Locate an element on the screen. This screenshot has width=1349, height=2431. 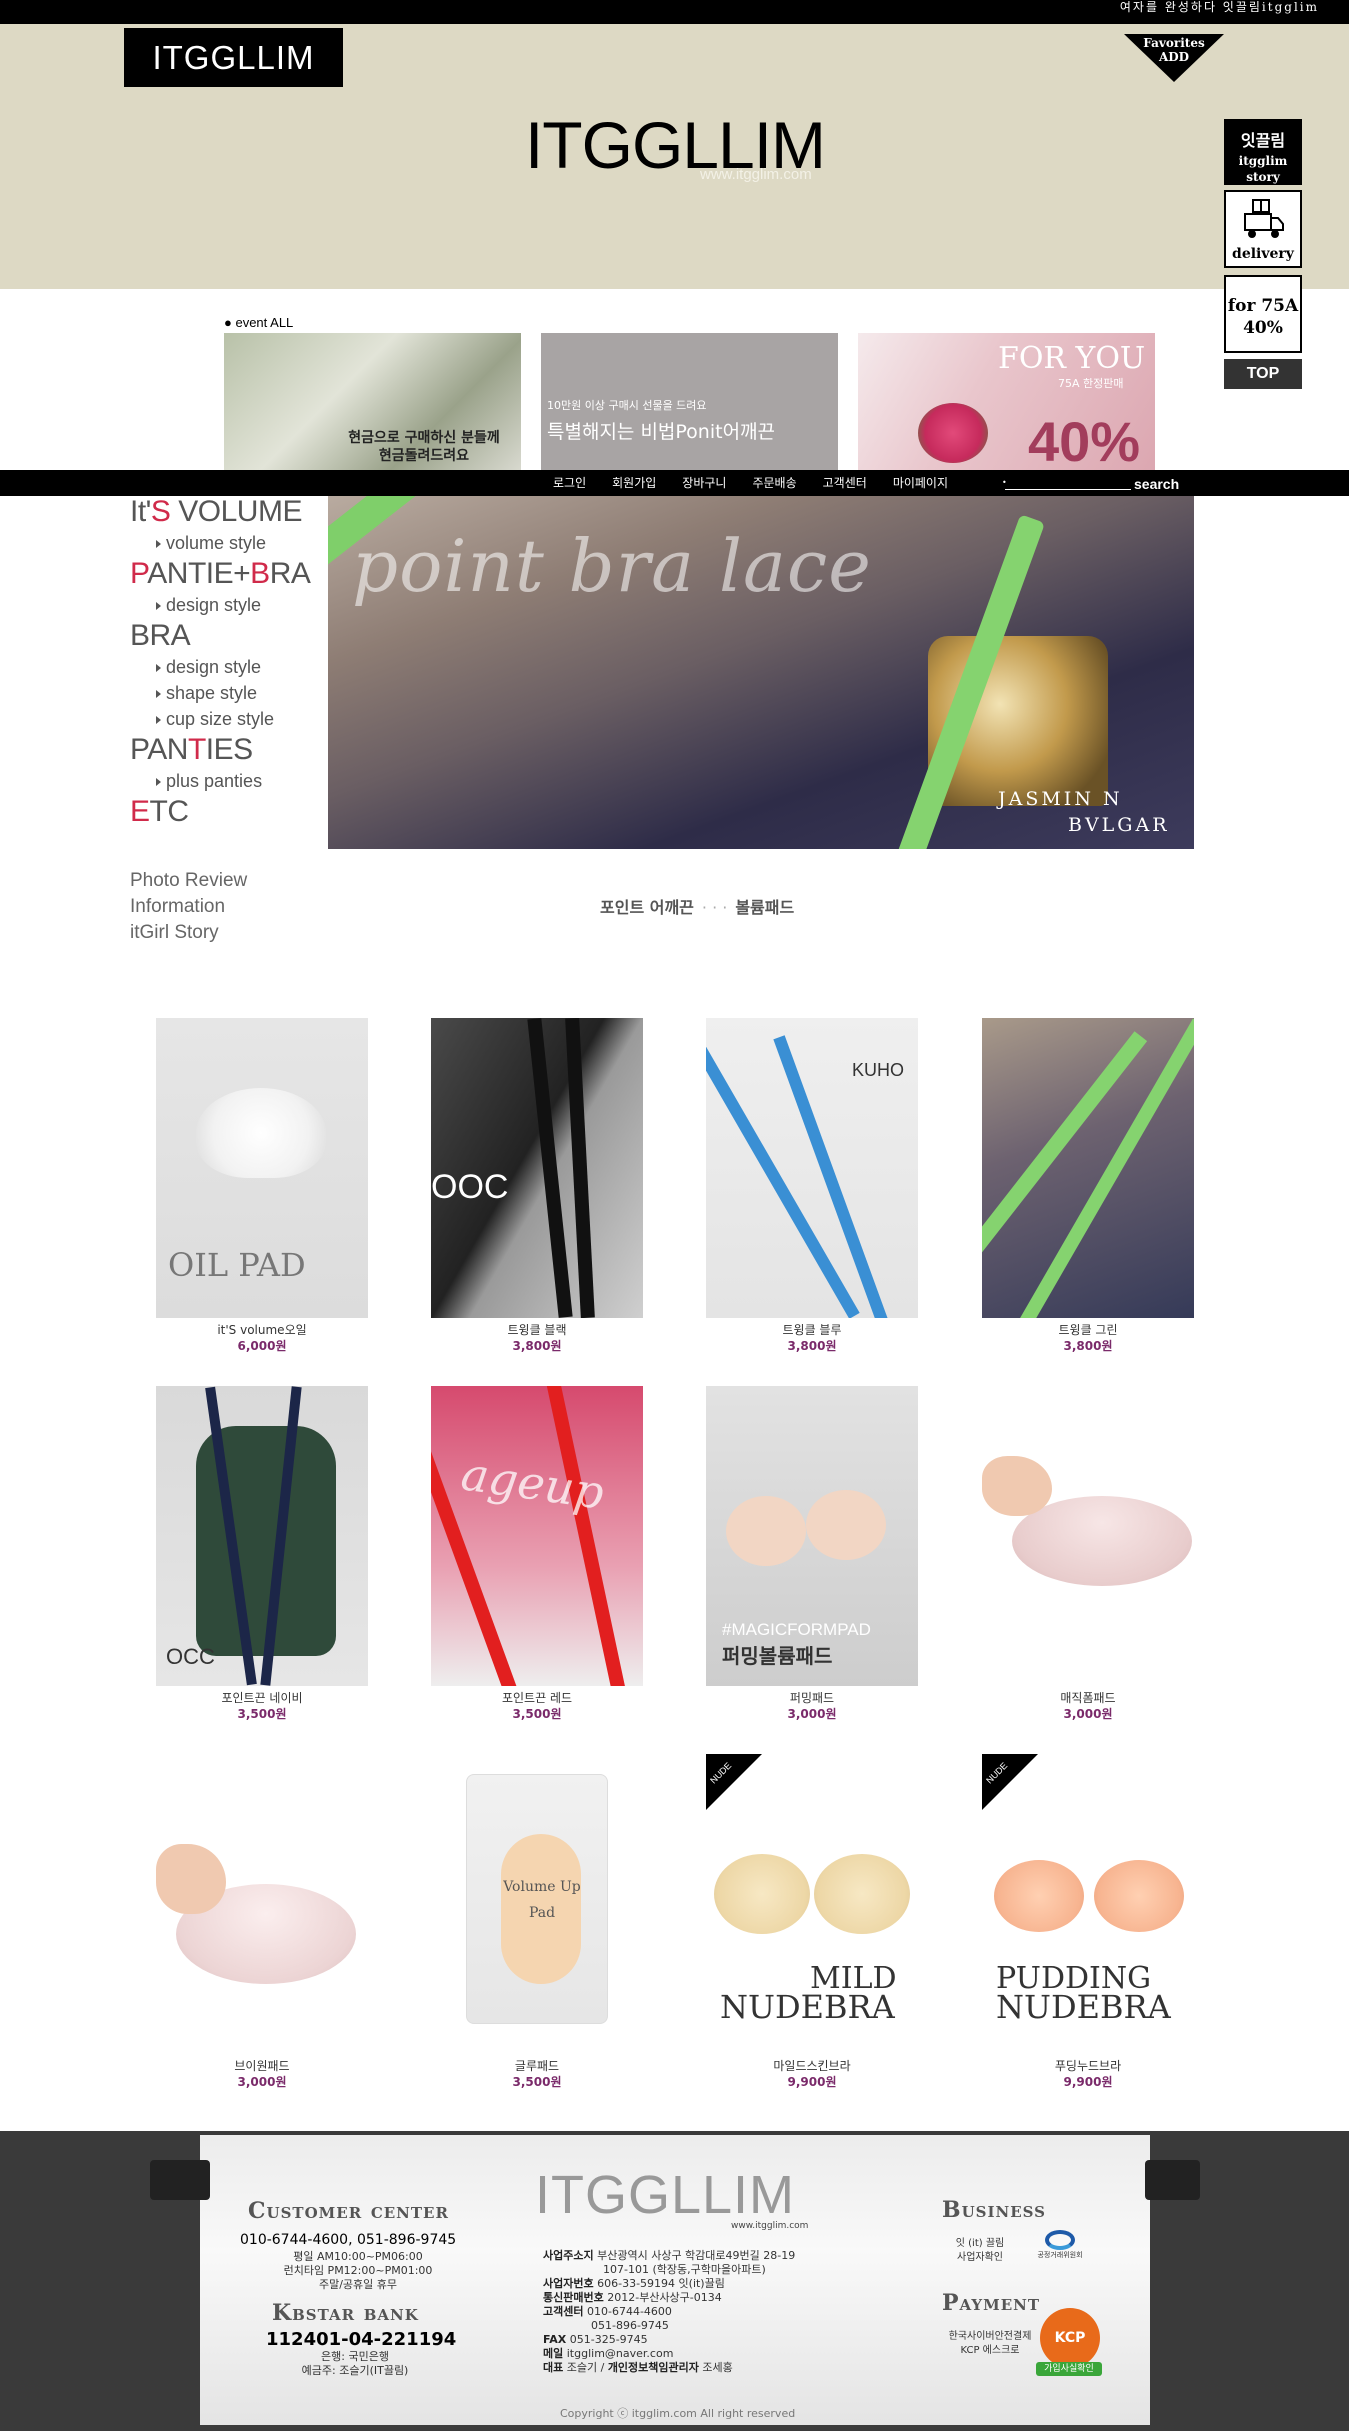
product-price: 6,000원 is located at coordinates (262, 1346).